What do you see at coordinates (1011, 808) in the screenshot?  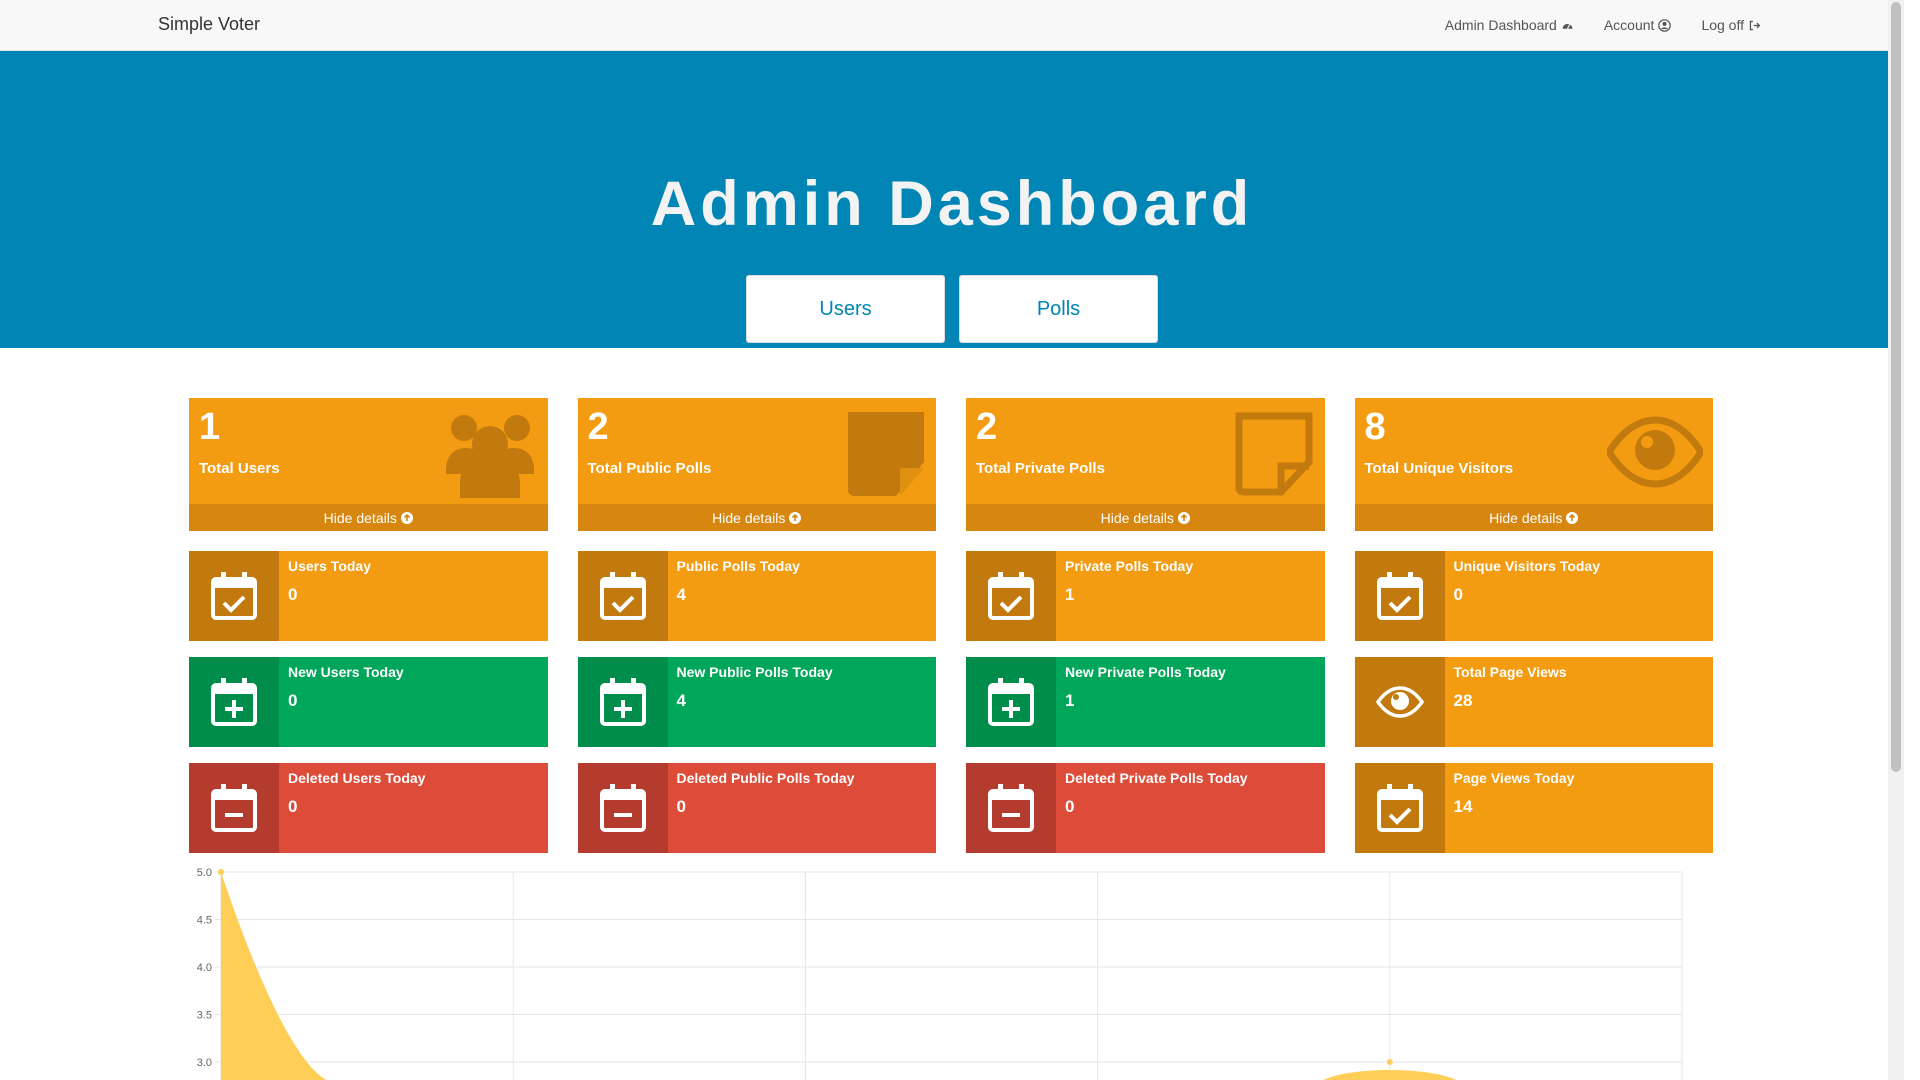 I see `deleted-private-polls-today-icon-box` at bounding box center [1011, 808].